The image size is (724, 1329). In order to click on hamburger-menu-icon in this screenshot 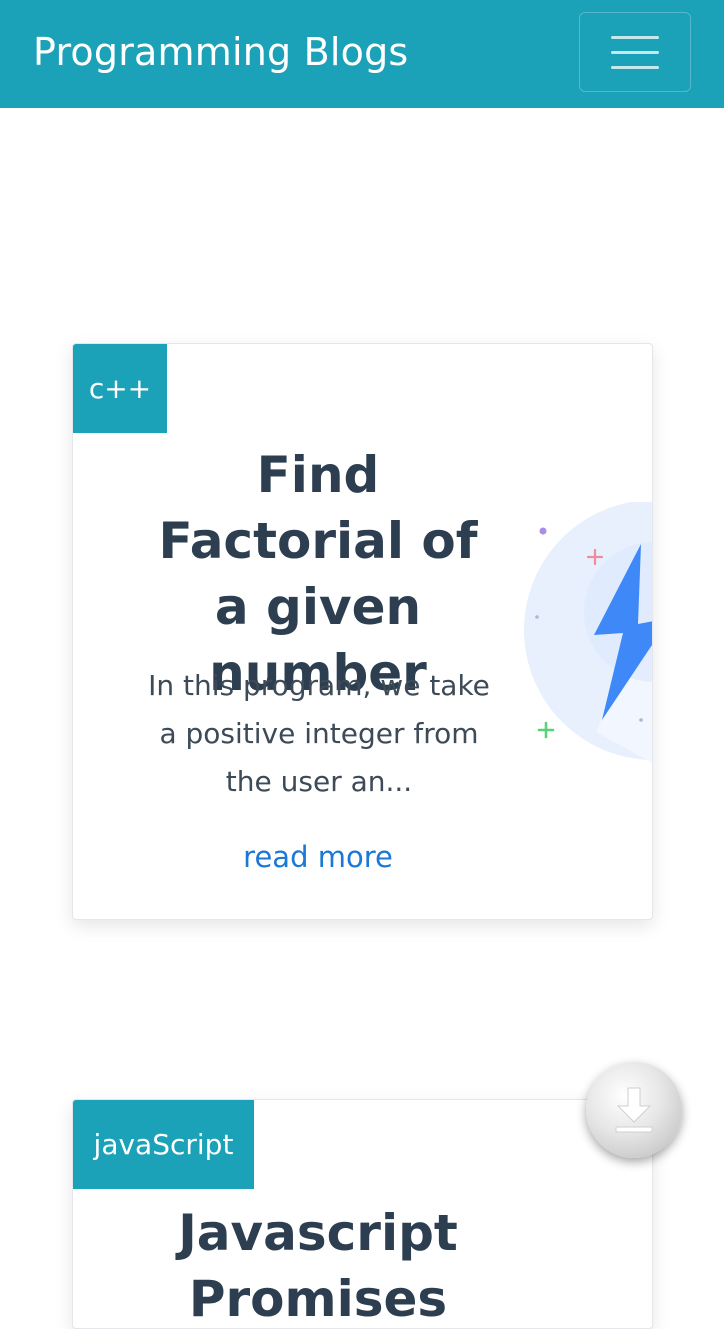, I will do `click(635, 37)`.